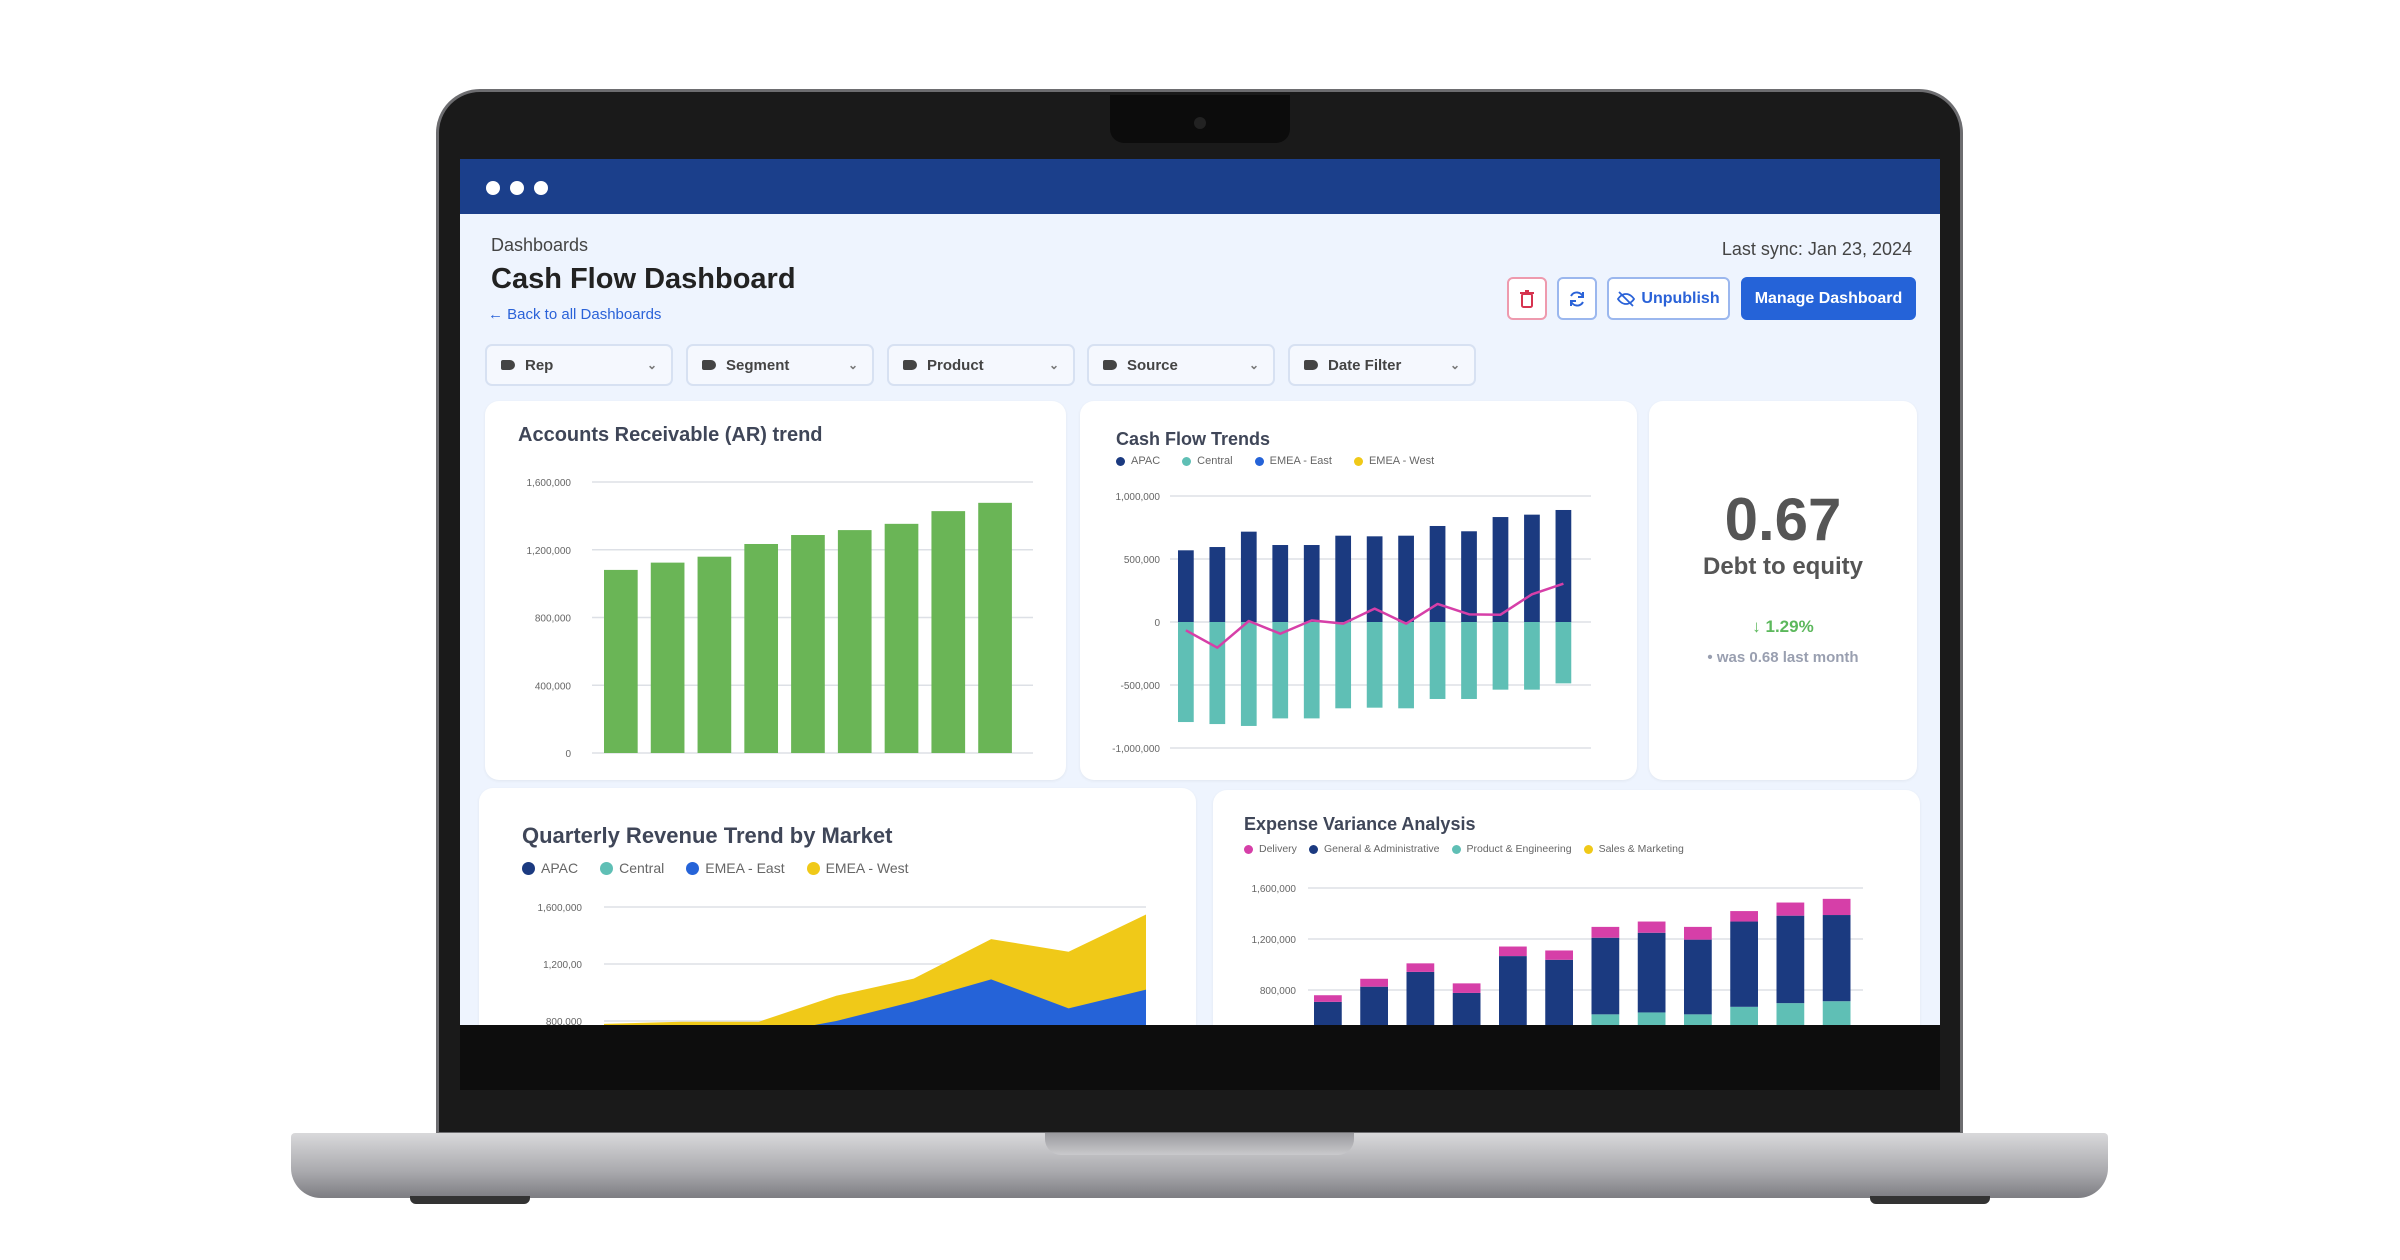  What do you see at coordinates (1152, 365) in the screenshot?
I see `filter-label: Source` at bounding box center [1152, 365].